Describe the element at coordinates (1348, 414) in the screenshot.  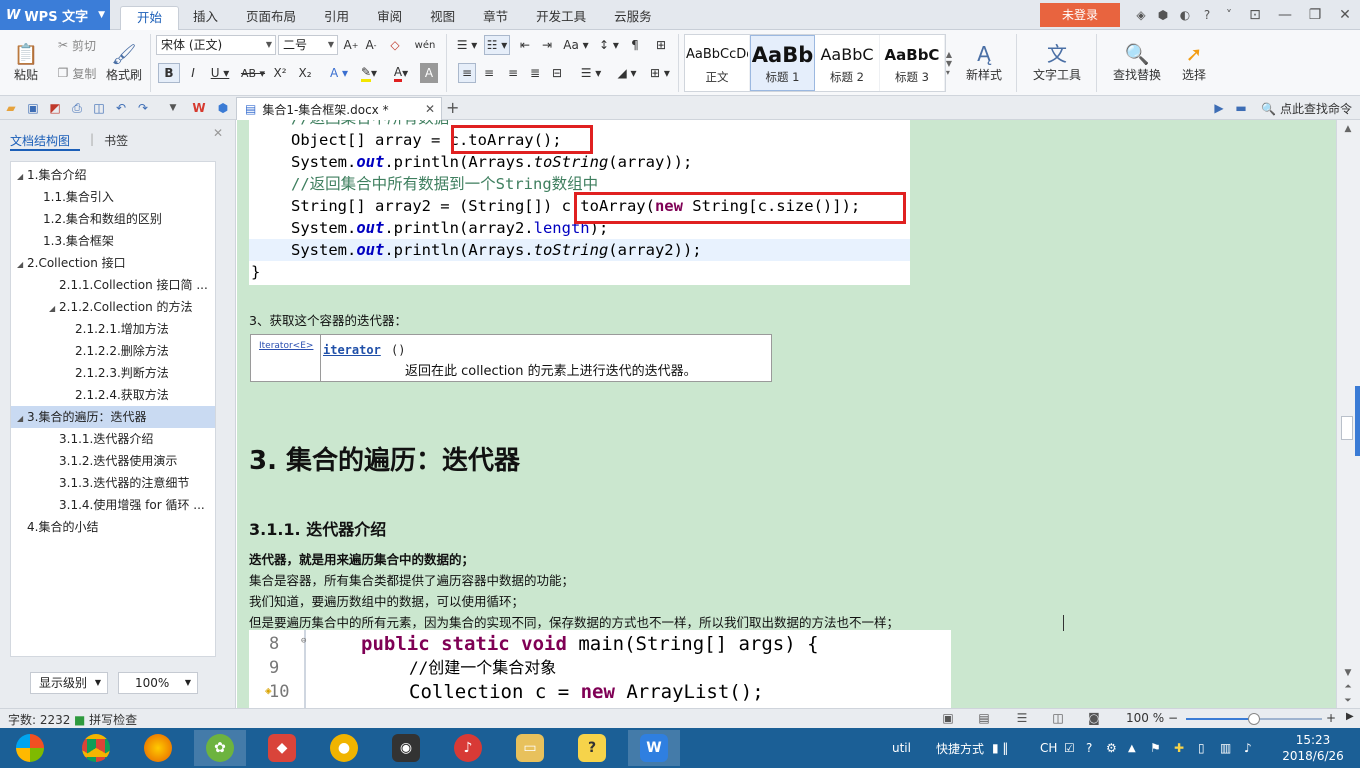
I see `vertical-scrollbar: ▲ ▼ ⏶ ⏷` at that location.